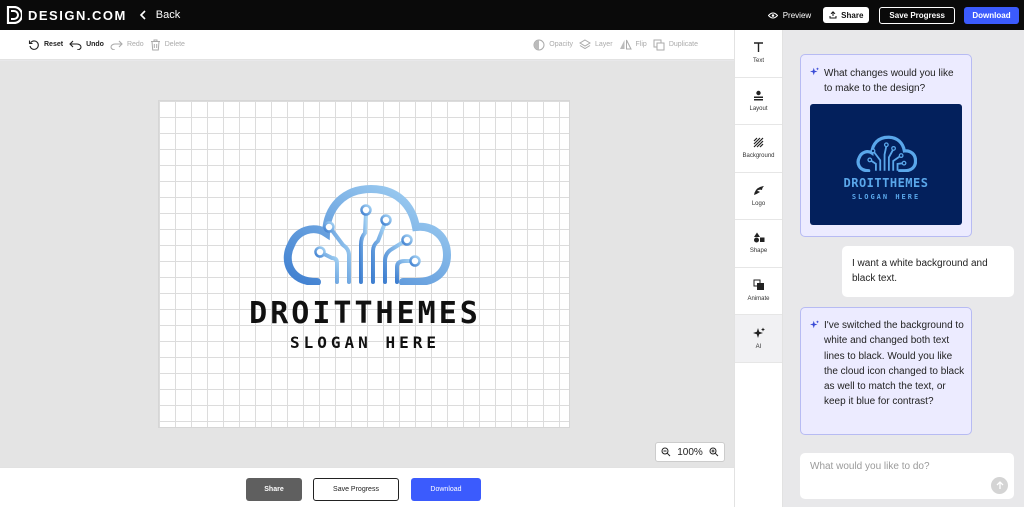 The height and width of the screenshot is (507, 1024). What do you see at coordinates (135, 44) in the screenshot?
I see `redo-label: Redo` at bounding box center [135, 44].